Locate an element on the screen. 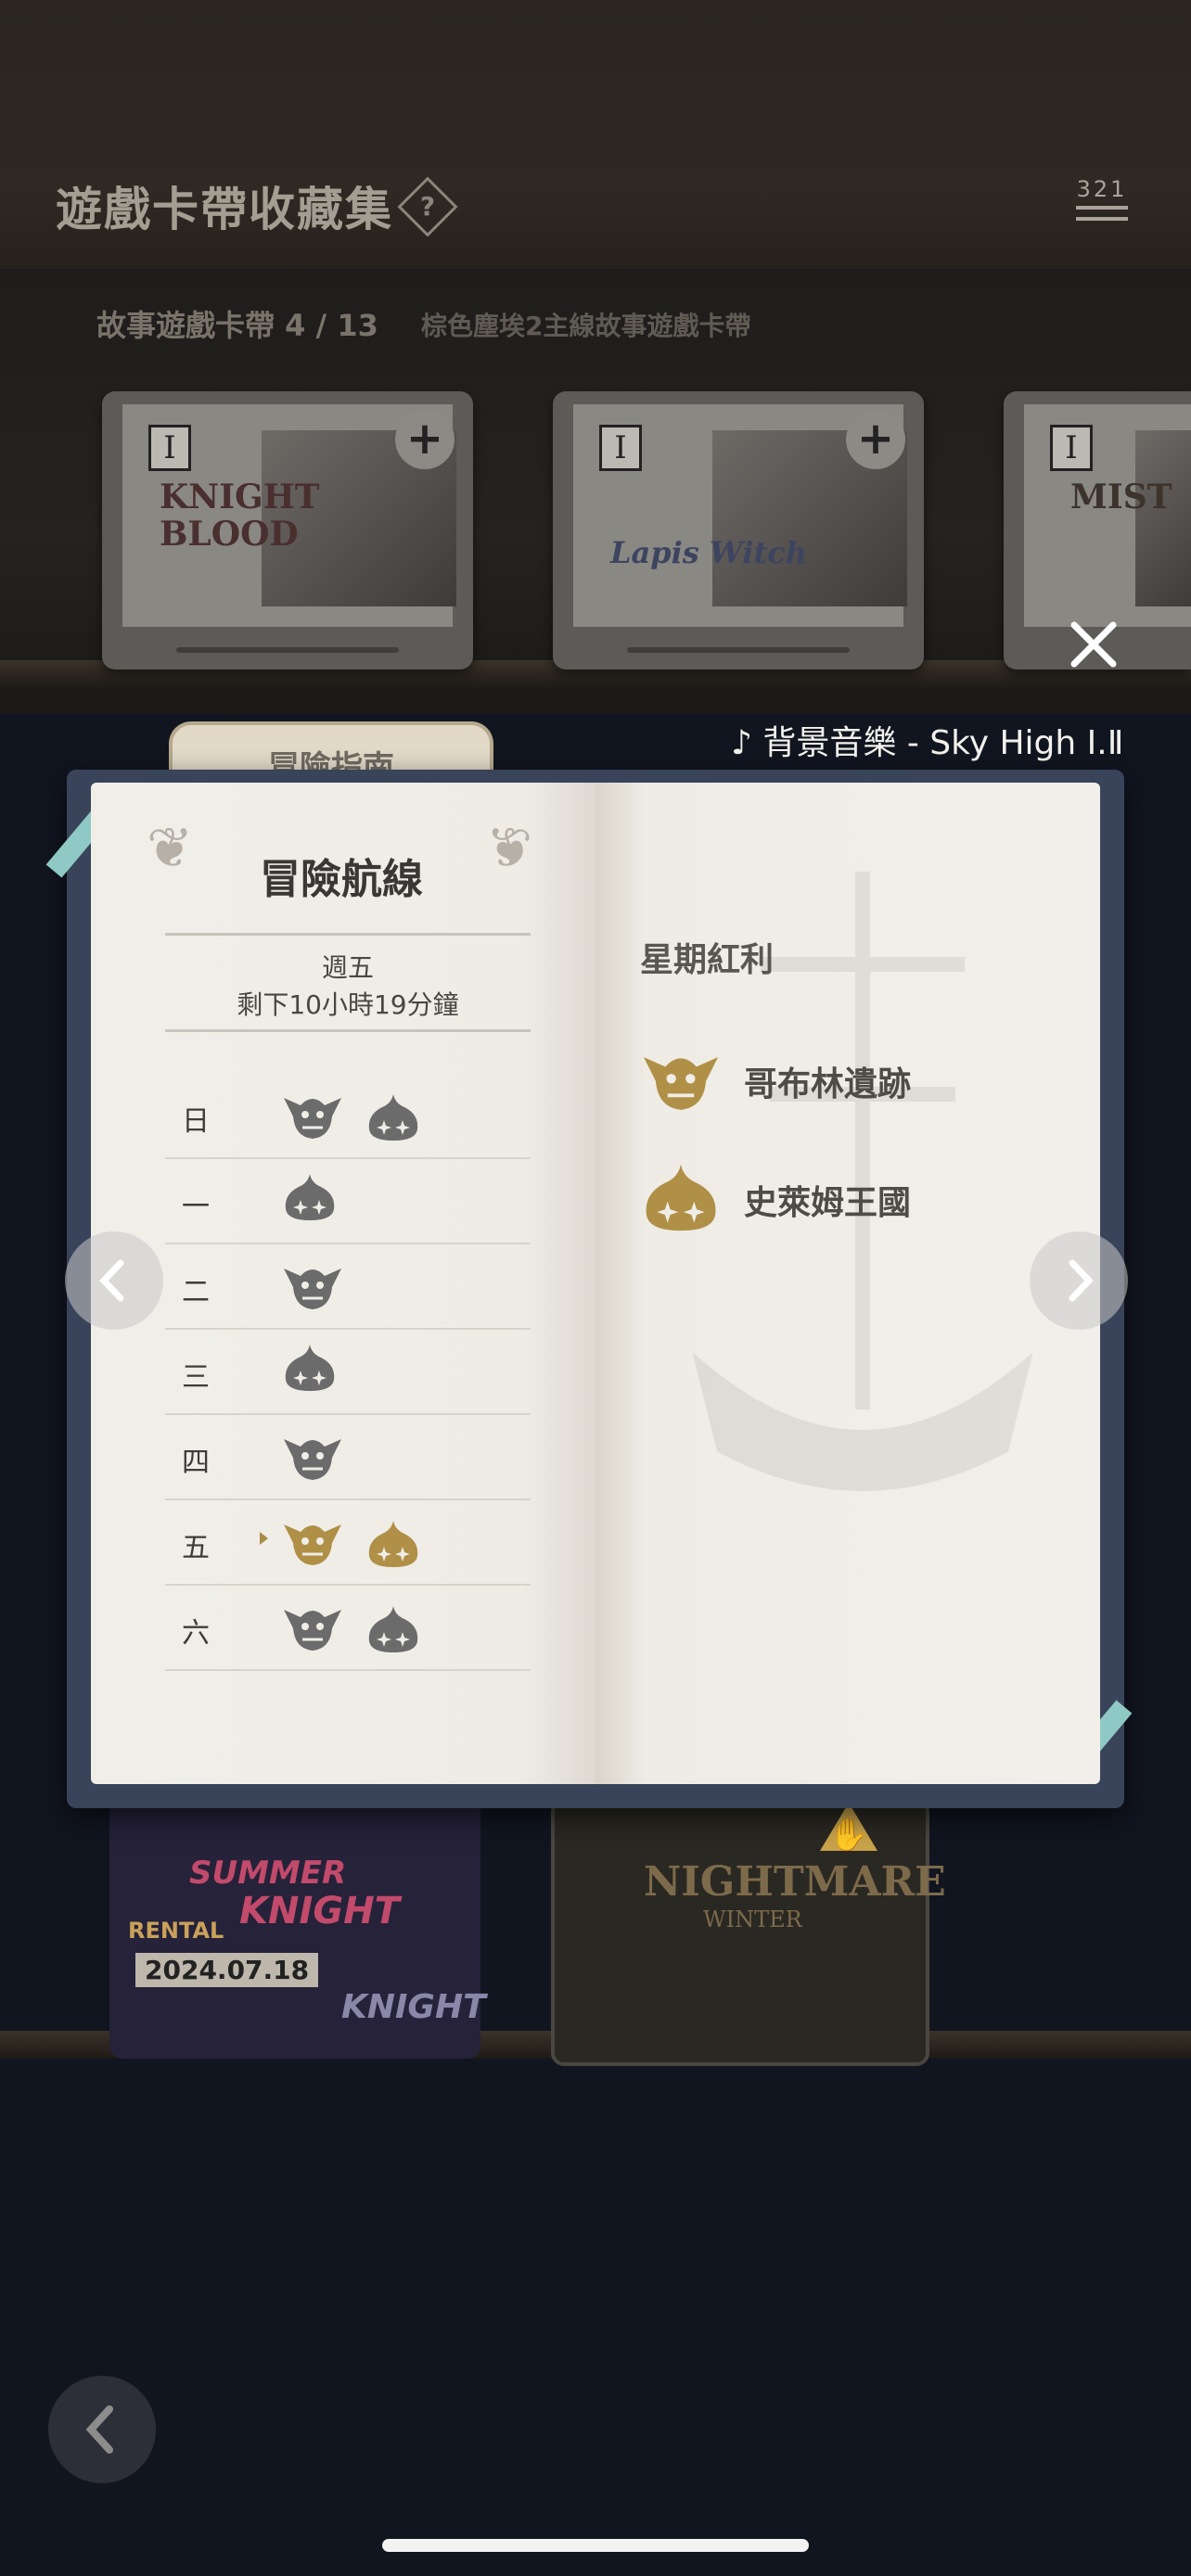 The width and height of the screenshot is (1191, 2576). schedule-row: 三 is located at coordinates (348, 1371).